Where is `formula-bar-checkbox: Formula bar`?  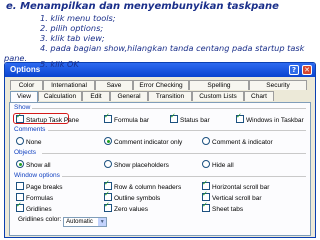 formula-bar-checkbox: Formula bar is located at coordinates (127, 119).